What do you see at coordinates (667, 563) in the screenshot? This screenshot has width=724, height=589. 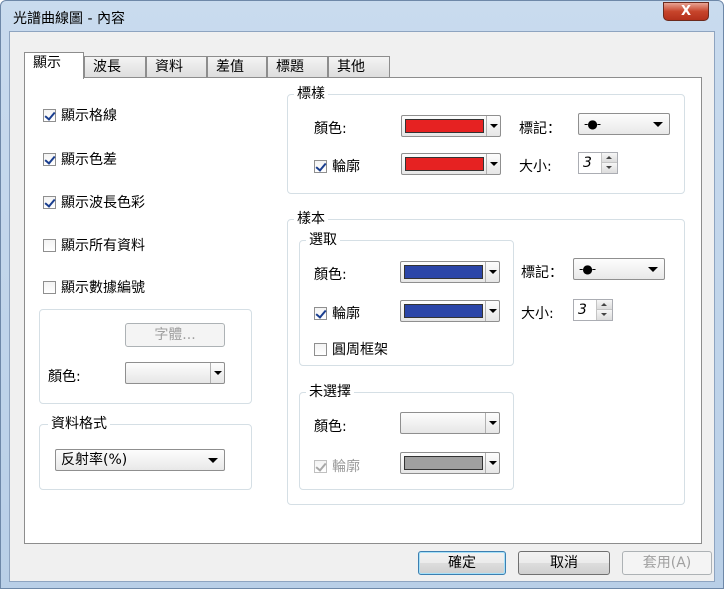 I see `apply-button: 套用(A)` at bounding box center [667, 563].